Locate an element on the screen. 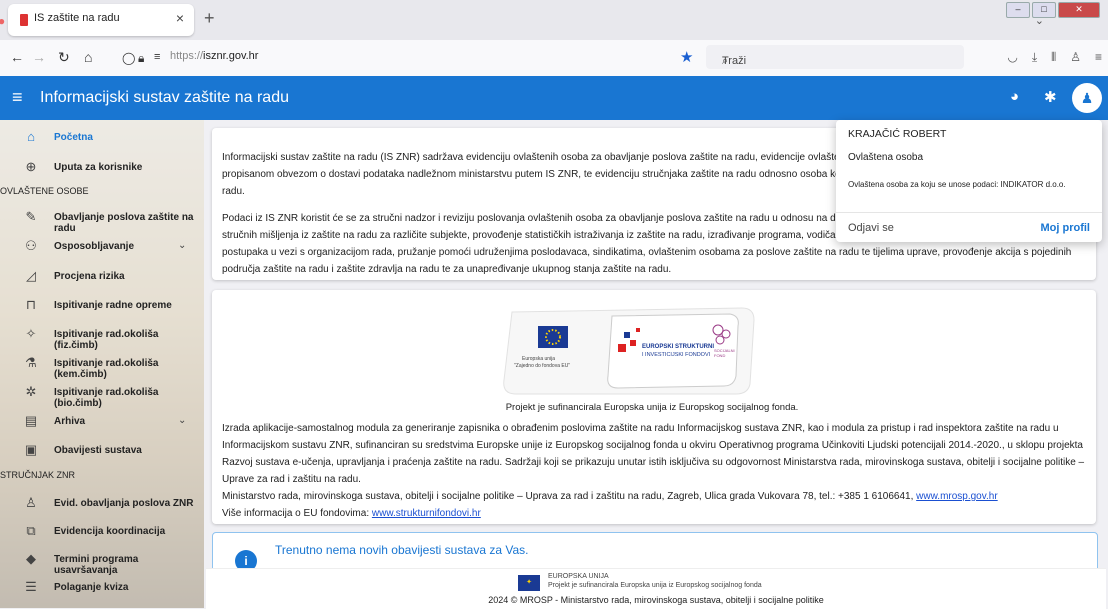 The image size is (1108, 609). pocket-icon: ◡ is located at coordinates (1012, 57).